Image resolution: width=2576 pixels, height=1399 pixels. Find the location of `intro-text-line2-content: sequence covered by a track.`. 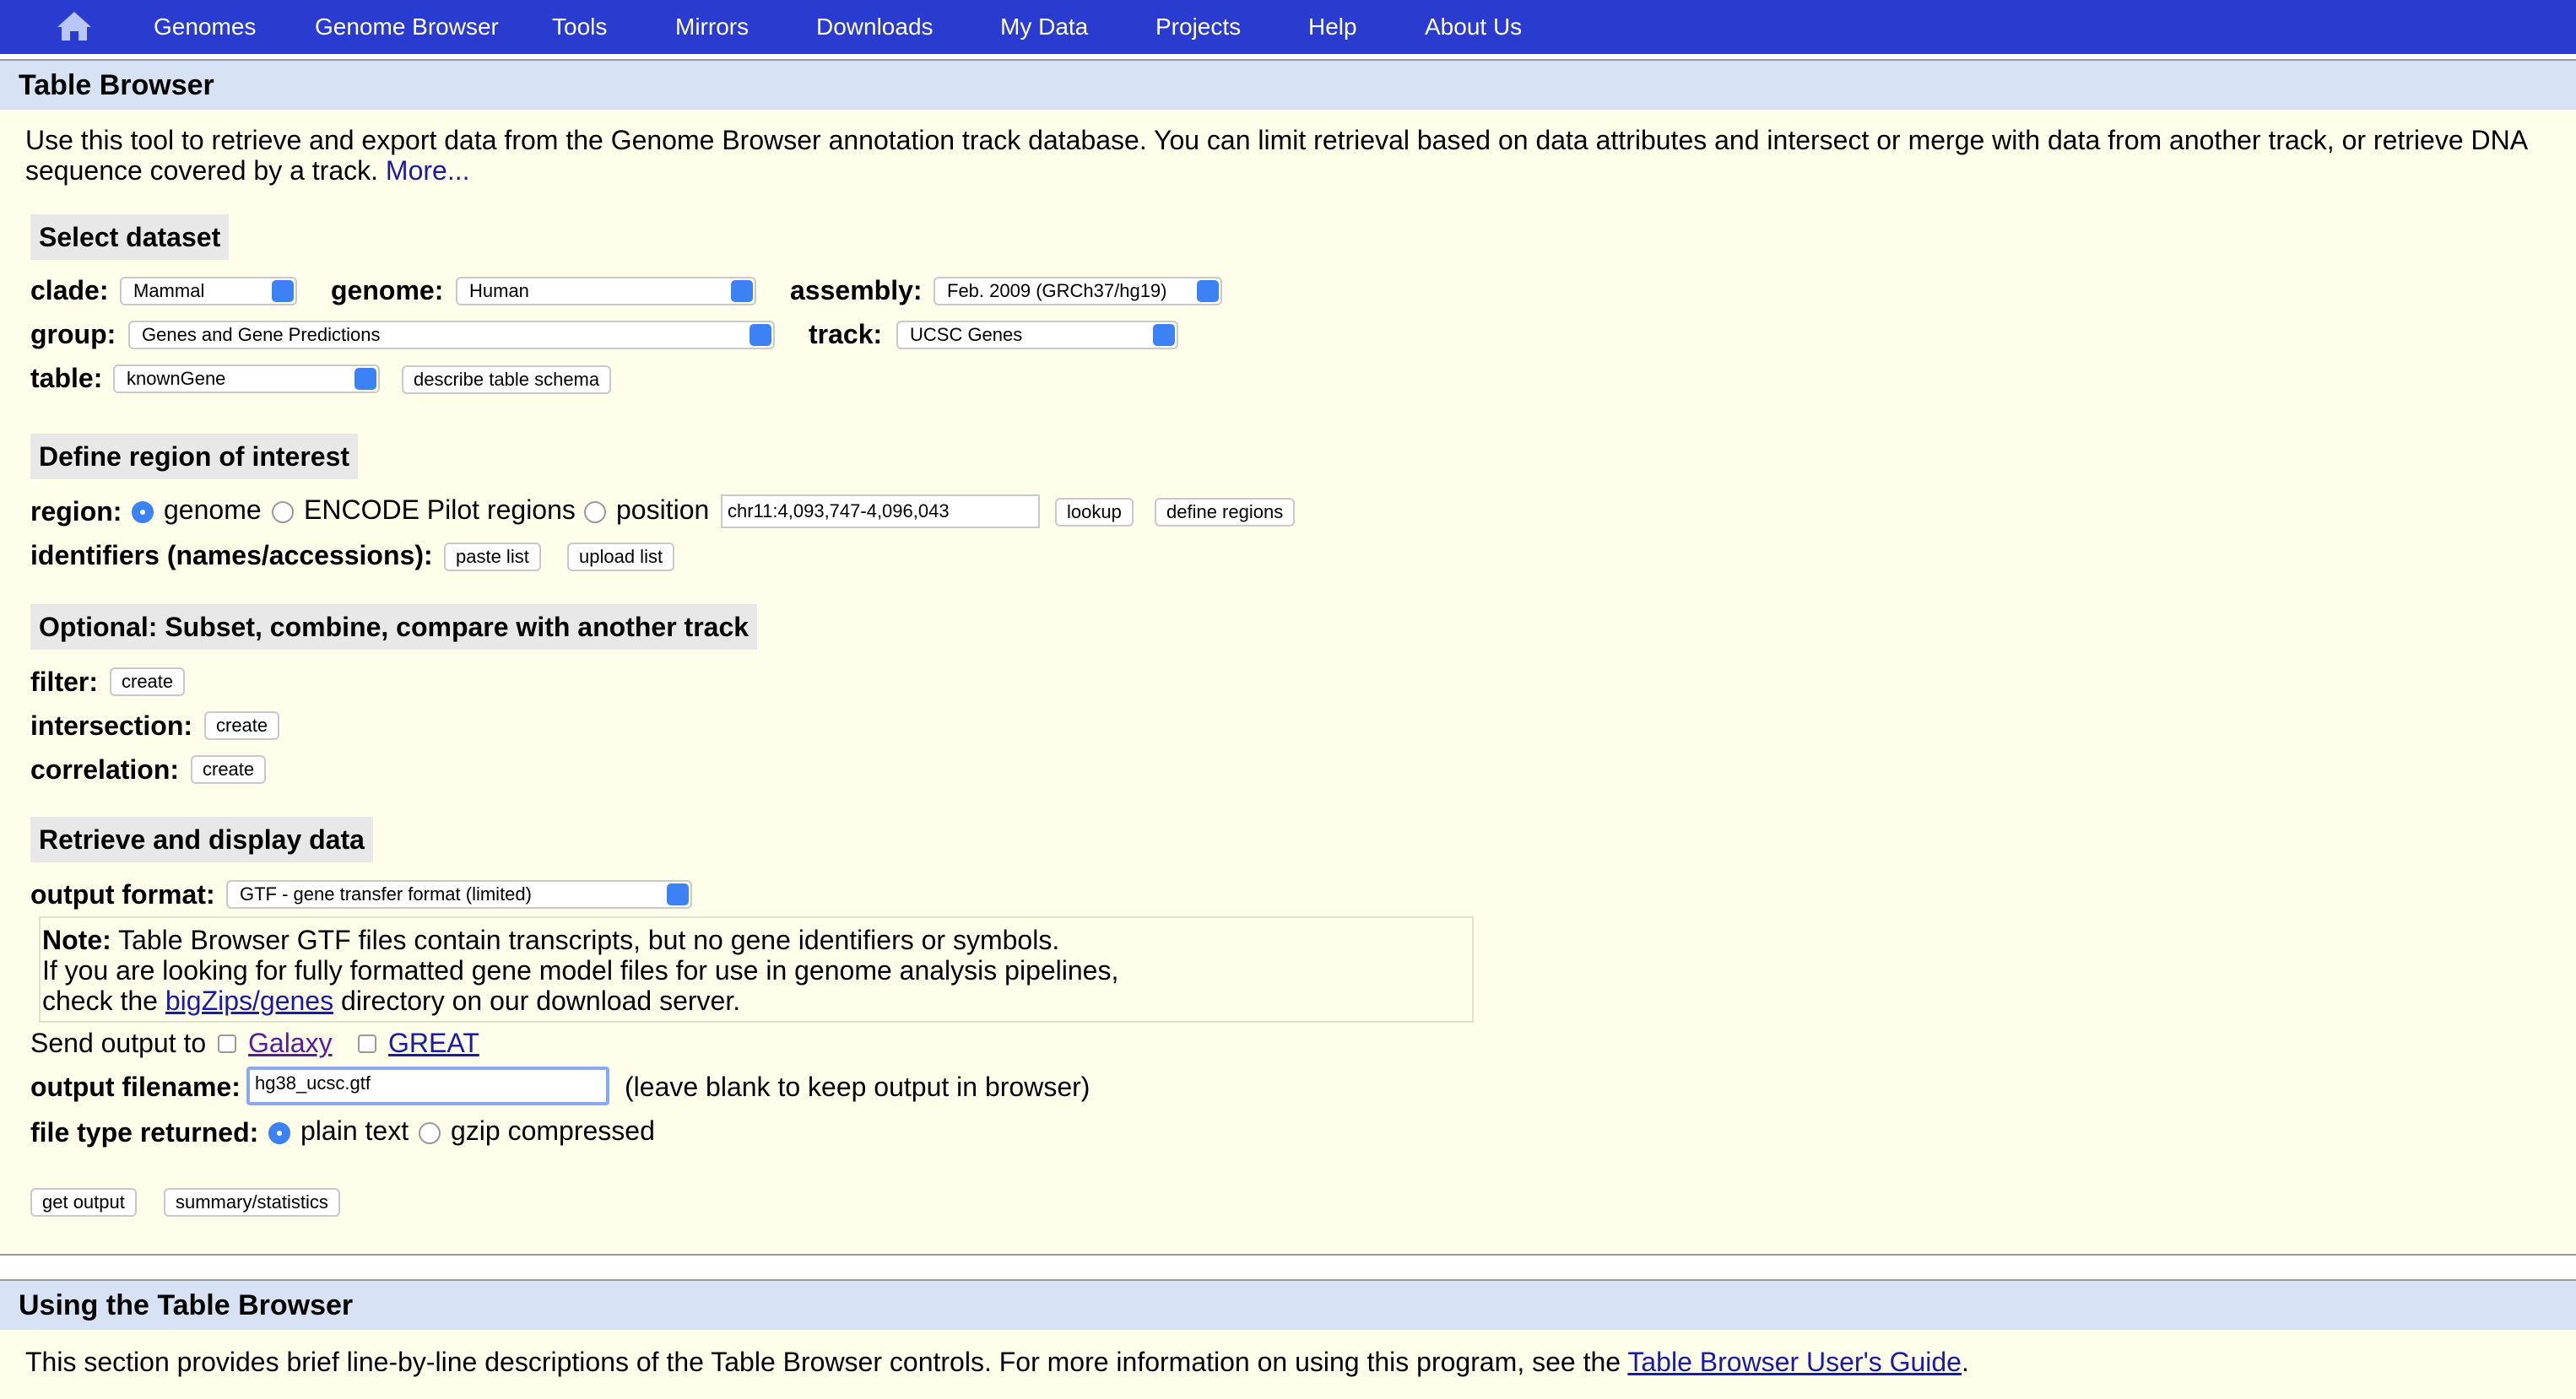

intro-text-line2-content: sequence covered by a track. is located at coordinates (202, 170).